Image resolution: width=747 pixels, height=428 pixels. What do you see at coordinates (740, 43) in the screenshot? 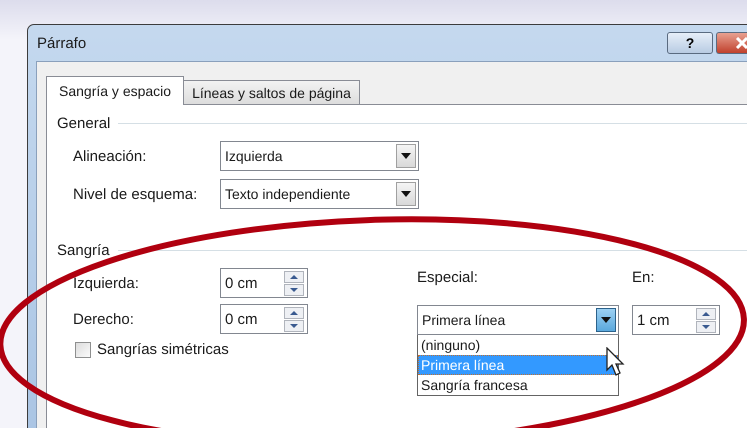
I see `close-icon` at bounding box center [740, 43].